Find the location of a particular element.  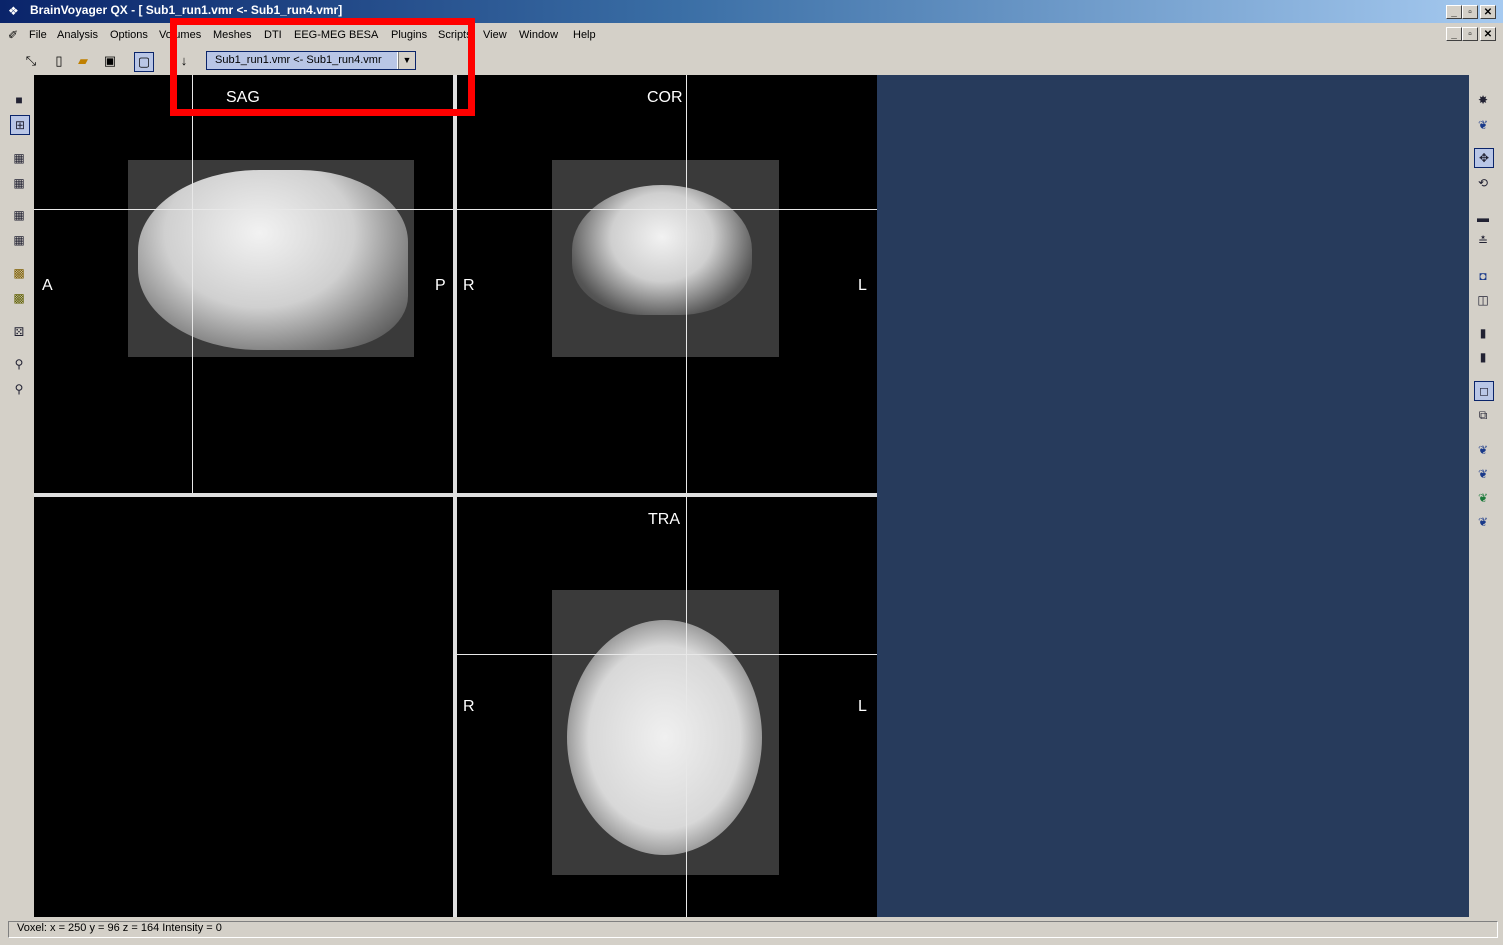

zoom-in-icon: ⚲ is located at coordinates (19, 364).